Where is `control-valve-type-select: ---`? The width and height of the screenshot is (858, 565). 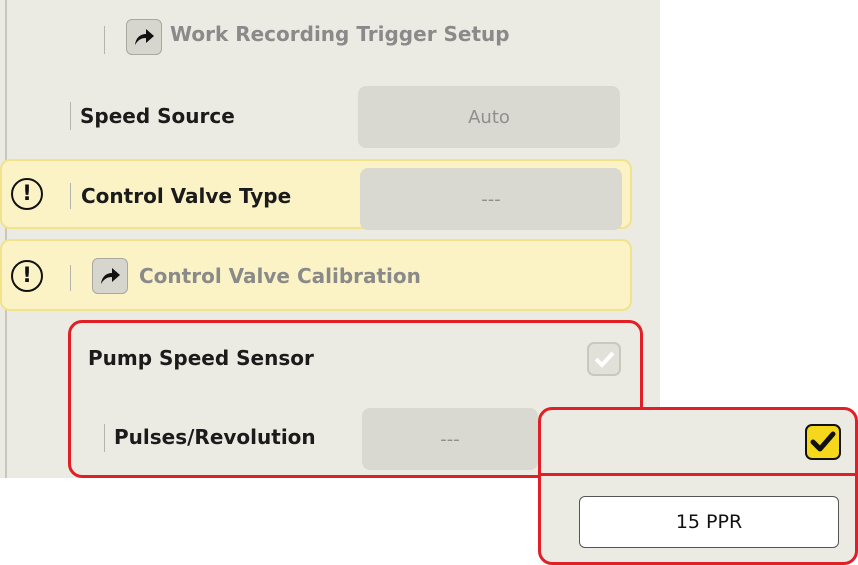 control-valve-type-select: --- is located at coordinates (491, 199).